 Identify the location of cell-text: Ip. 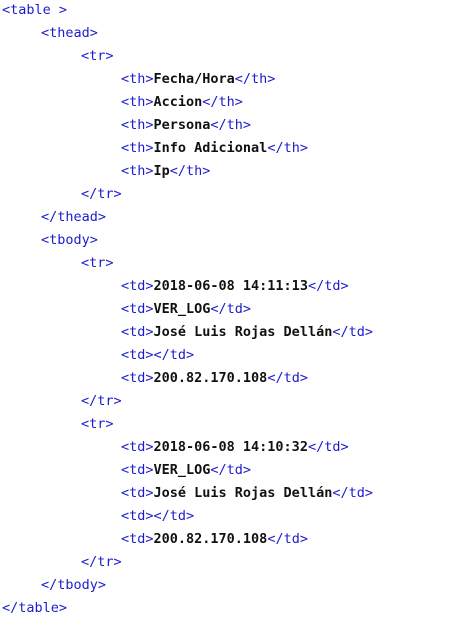
(161, 171).